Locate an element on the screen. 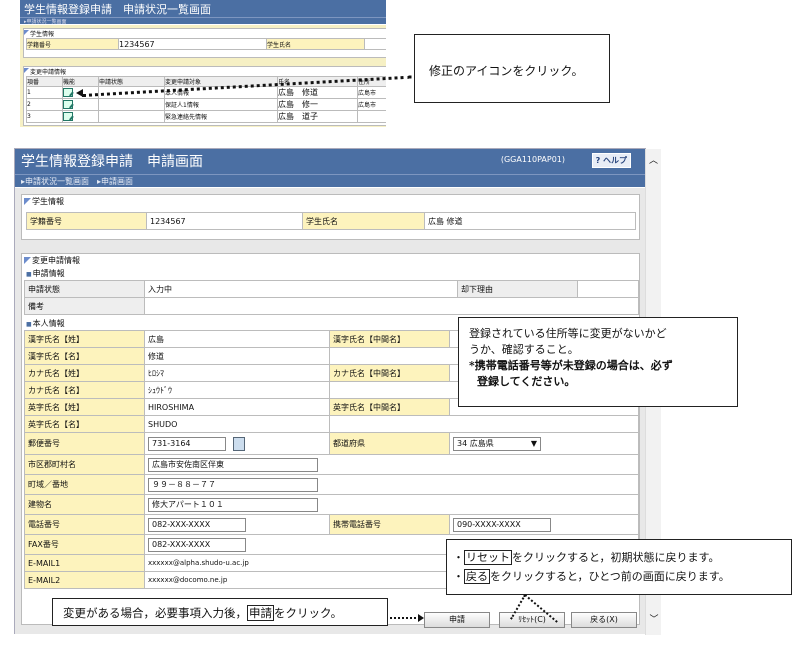  phone-input: 082-XXX-XXXX is located at coordinates (197, 524).